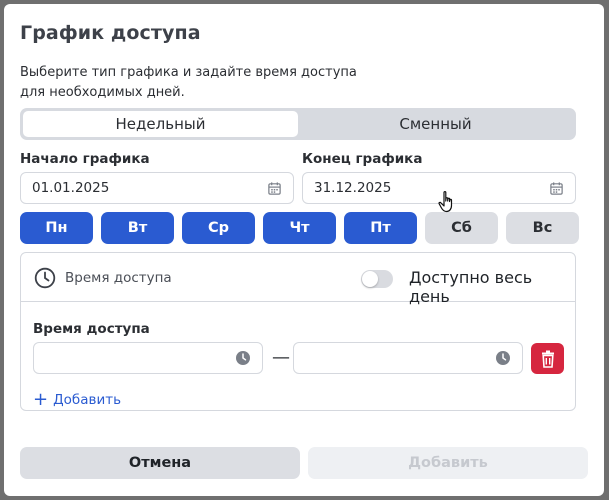  Describe the element at coordinates (408, 358) in the screenshot. I see `time-to-field` at that location.